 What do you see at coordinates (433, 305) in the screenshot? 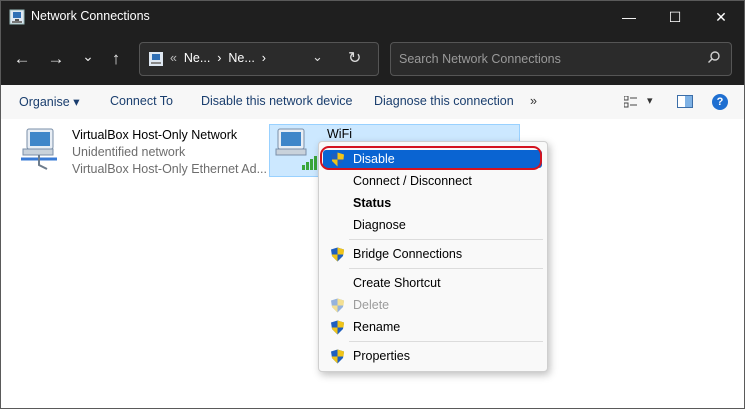
I see `menu-item-delete: Delete` at bounding box center [433, 305].